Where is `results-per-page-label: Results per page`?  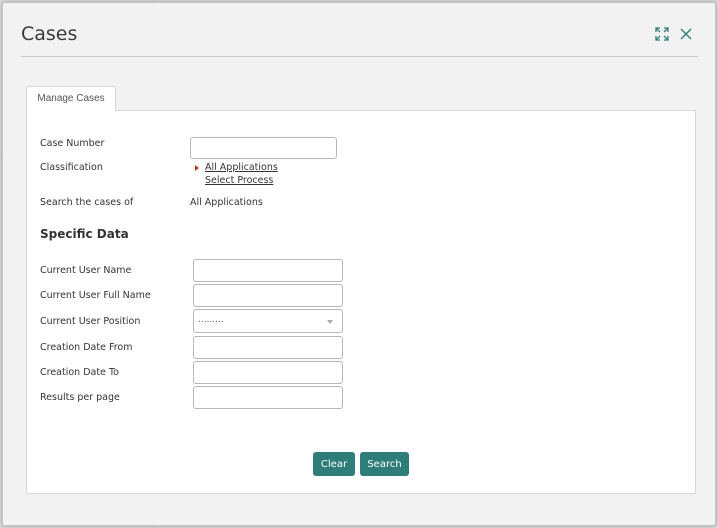 results-per-page-label: Results per page is located at coordinates (80, 397).